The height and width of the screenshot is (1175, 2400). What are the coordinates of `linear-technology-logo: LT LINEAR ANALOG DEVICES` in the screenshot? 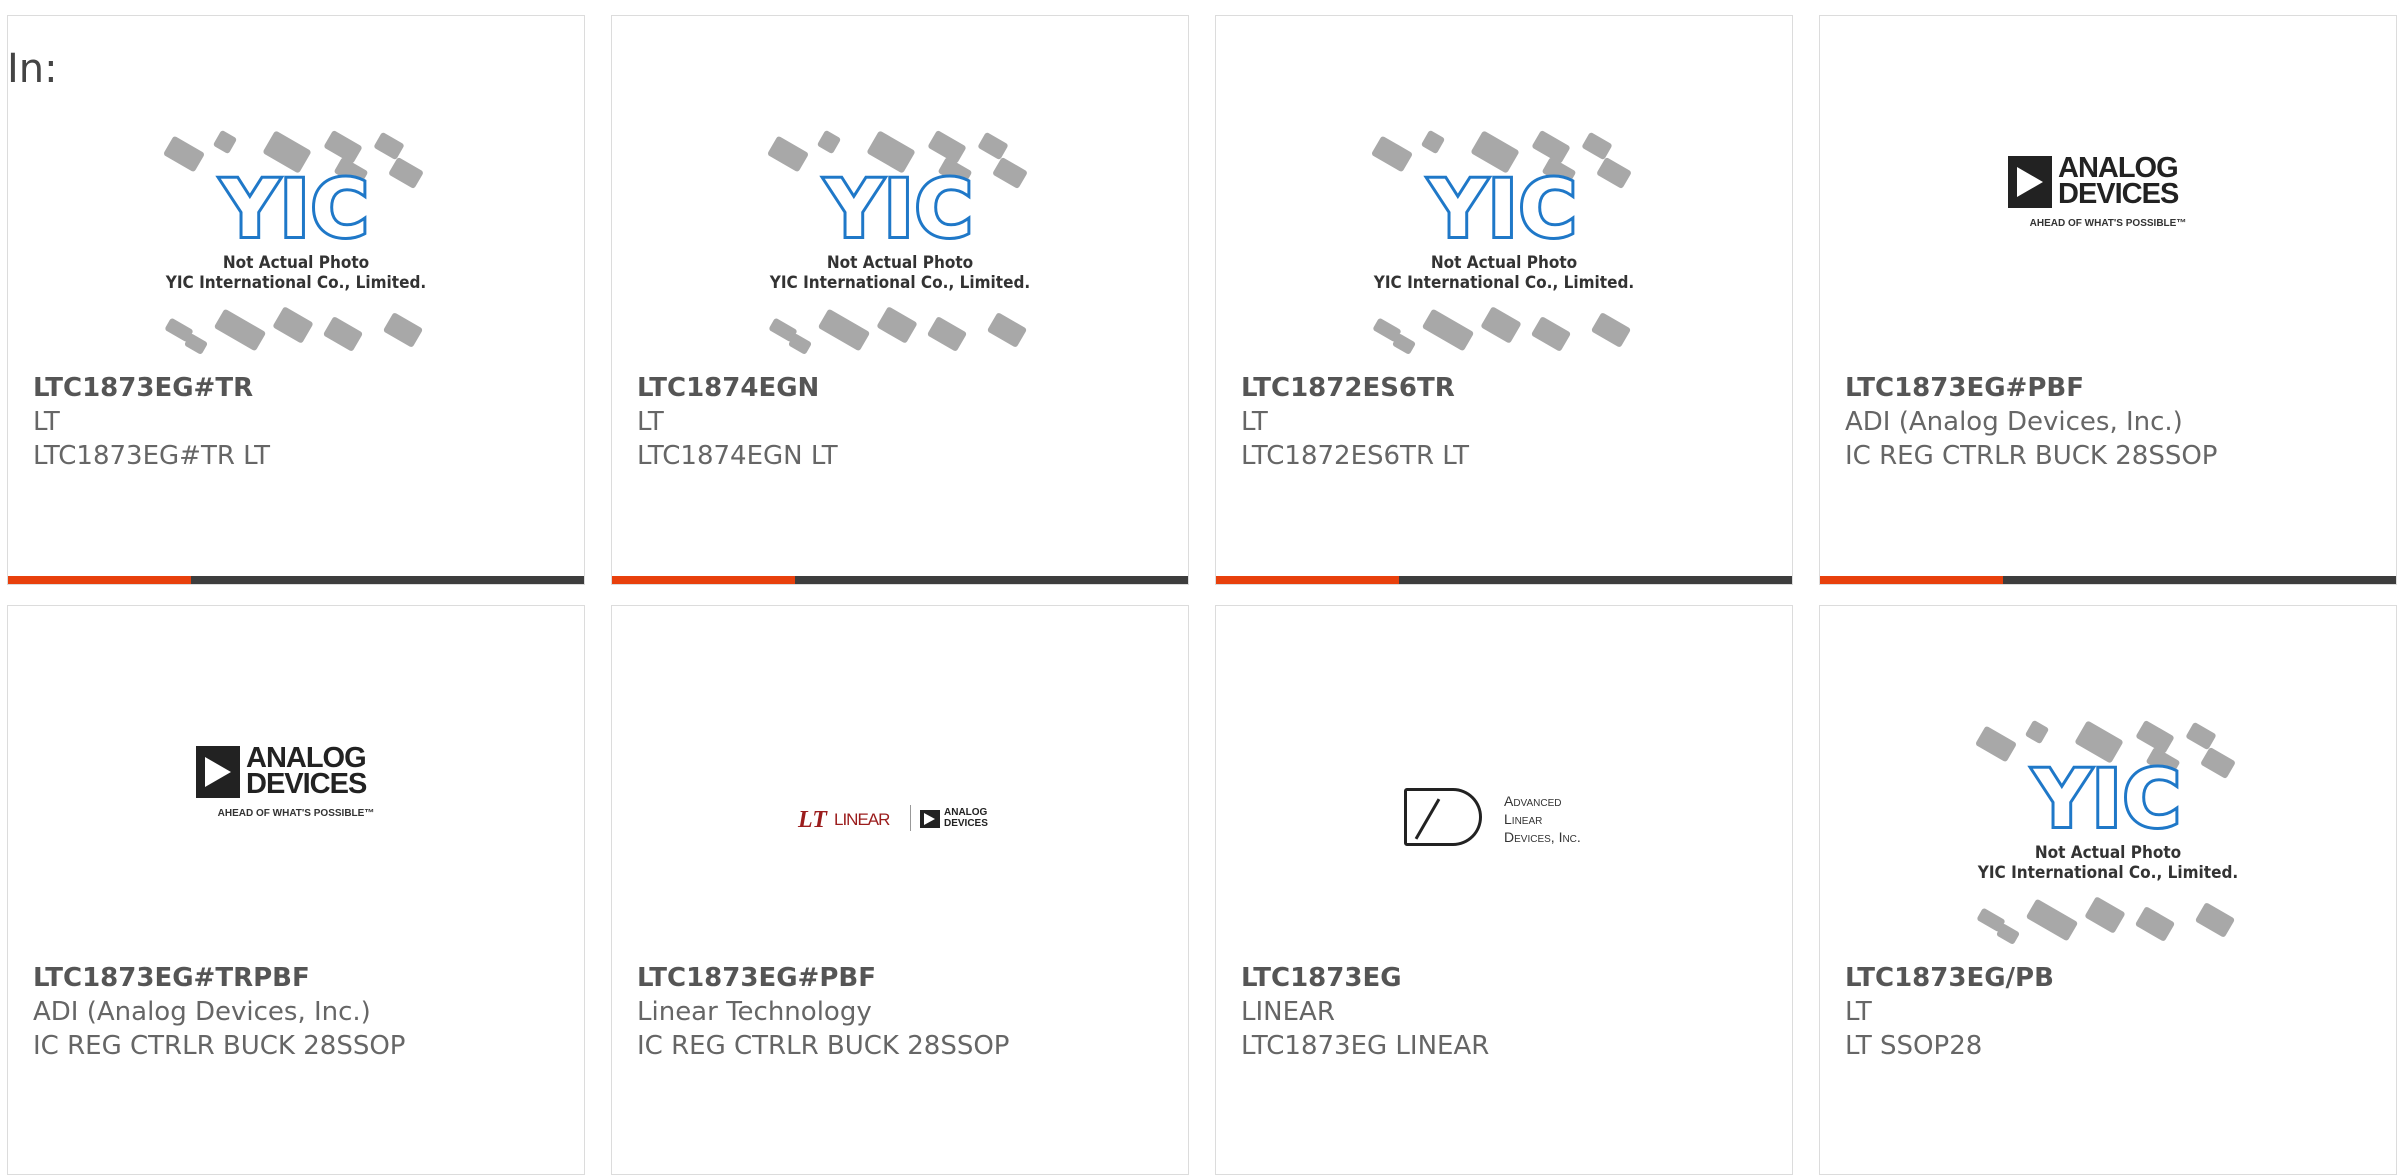 It's located at (900, 818).